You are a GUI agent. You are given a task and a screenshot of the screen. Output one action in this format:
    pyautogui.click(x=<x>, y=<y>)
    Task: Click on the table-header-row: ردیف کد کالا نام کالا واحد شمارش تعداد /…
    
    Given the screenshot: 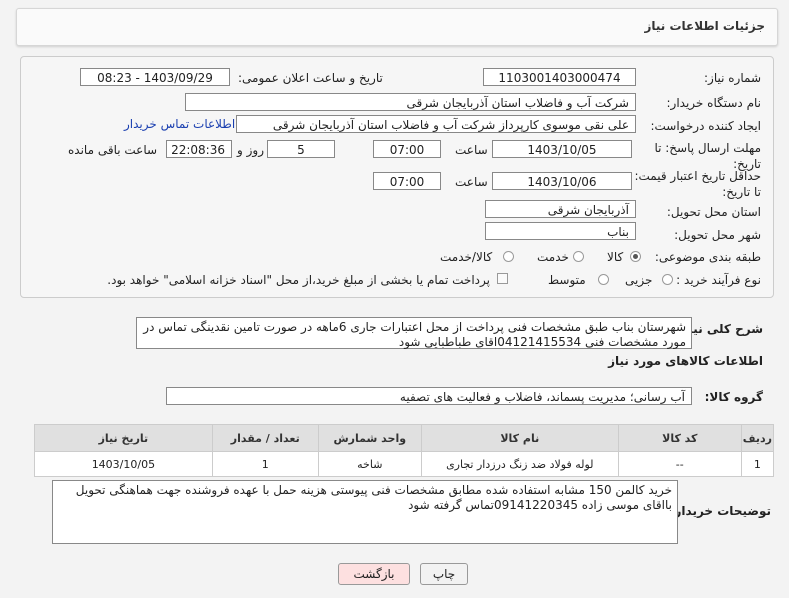 What is the action you would take?
    pyautogui.click(x=404, y=438)
    